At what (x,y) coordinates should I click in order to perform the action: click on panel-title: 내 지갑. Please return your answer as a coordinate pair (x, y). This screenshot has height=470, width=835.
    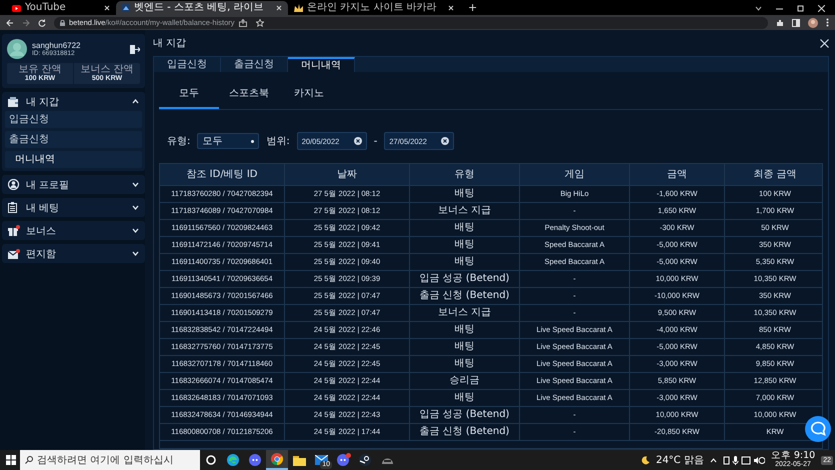
    Looking at the image, I should click on (170, 43).